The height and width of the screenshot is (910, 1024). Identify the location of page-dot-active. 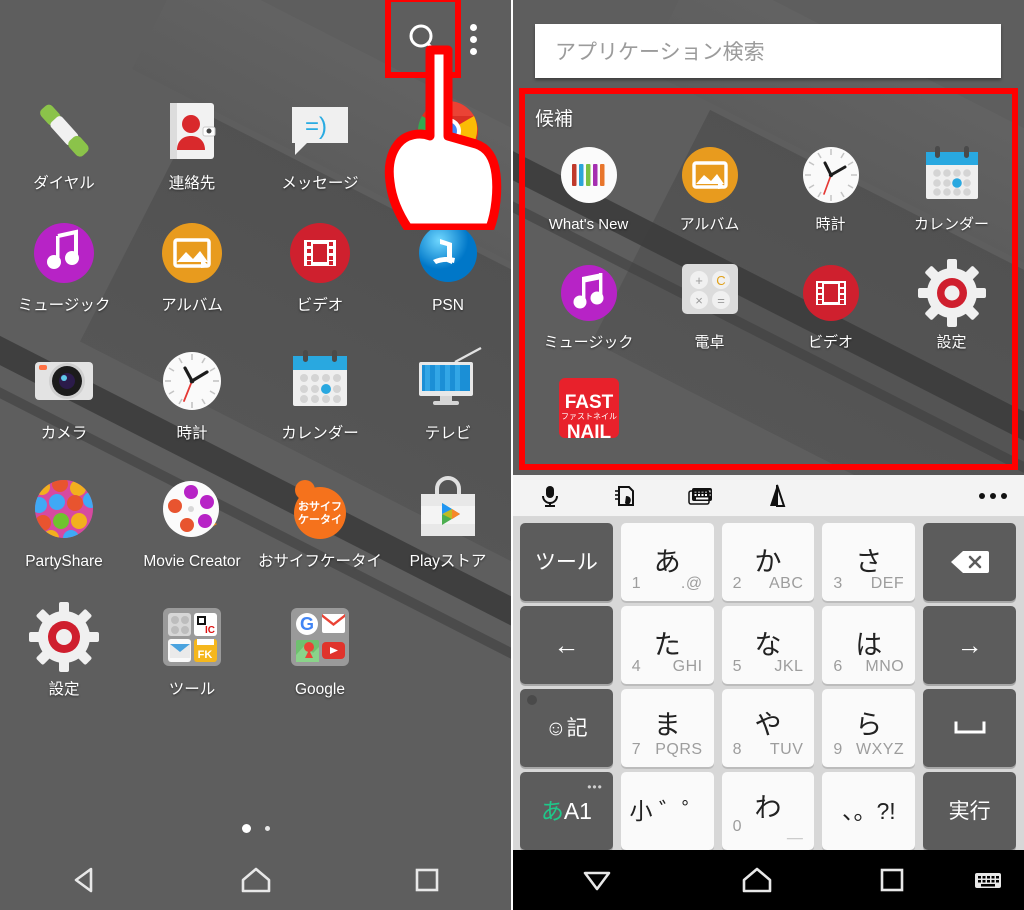
(246, 829).